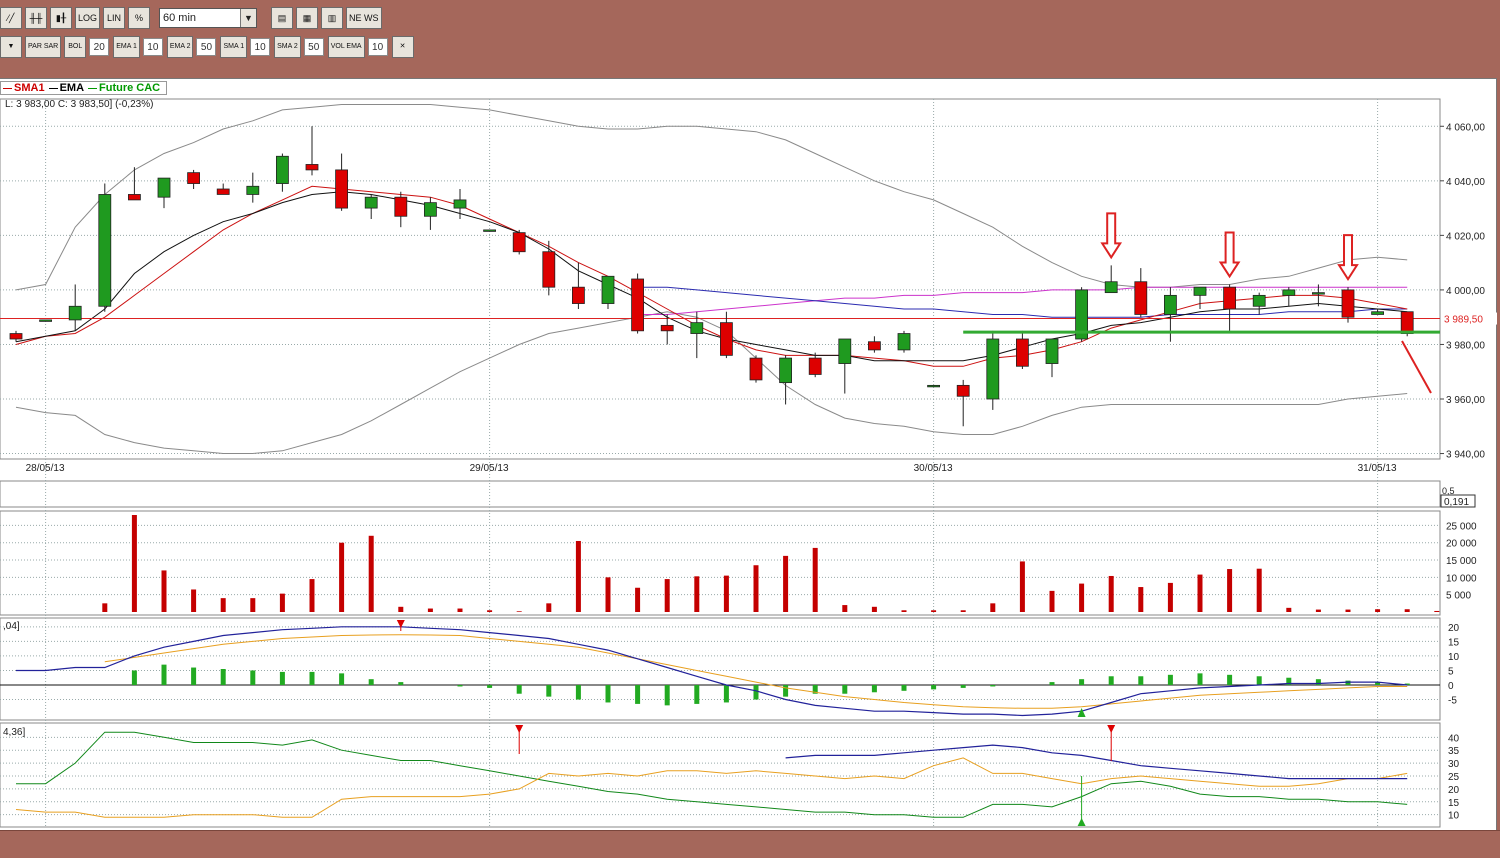 This screenshot has width=1500, height=858. I want to click on rsi-value-label: 0,191, so click(1456, 502).